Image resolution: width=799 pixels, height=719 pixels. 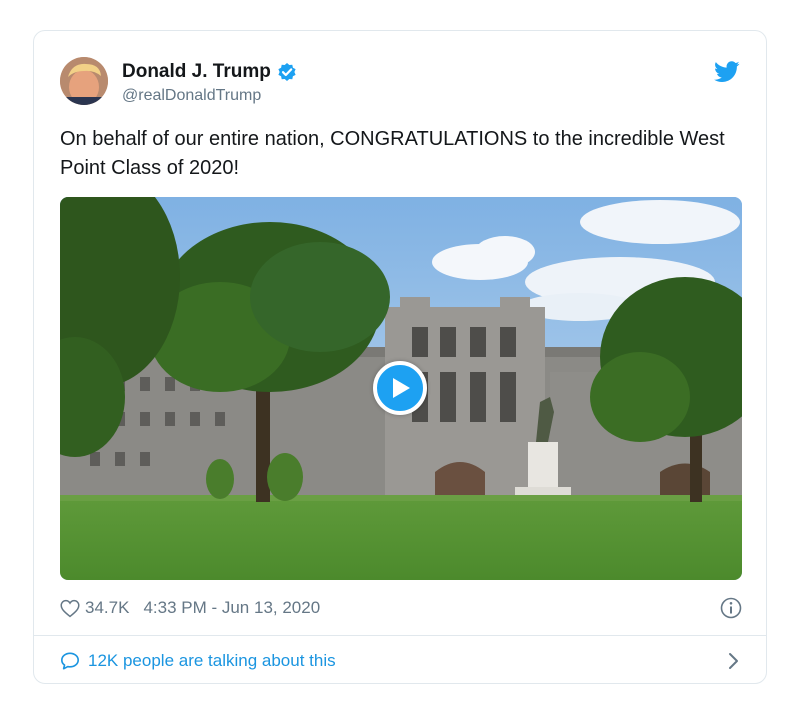 I want to click on verified-badge-icon, so click(x=287, y=72).